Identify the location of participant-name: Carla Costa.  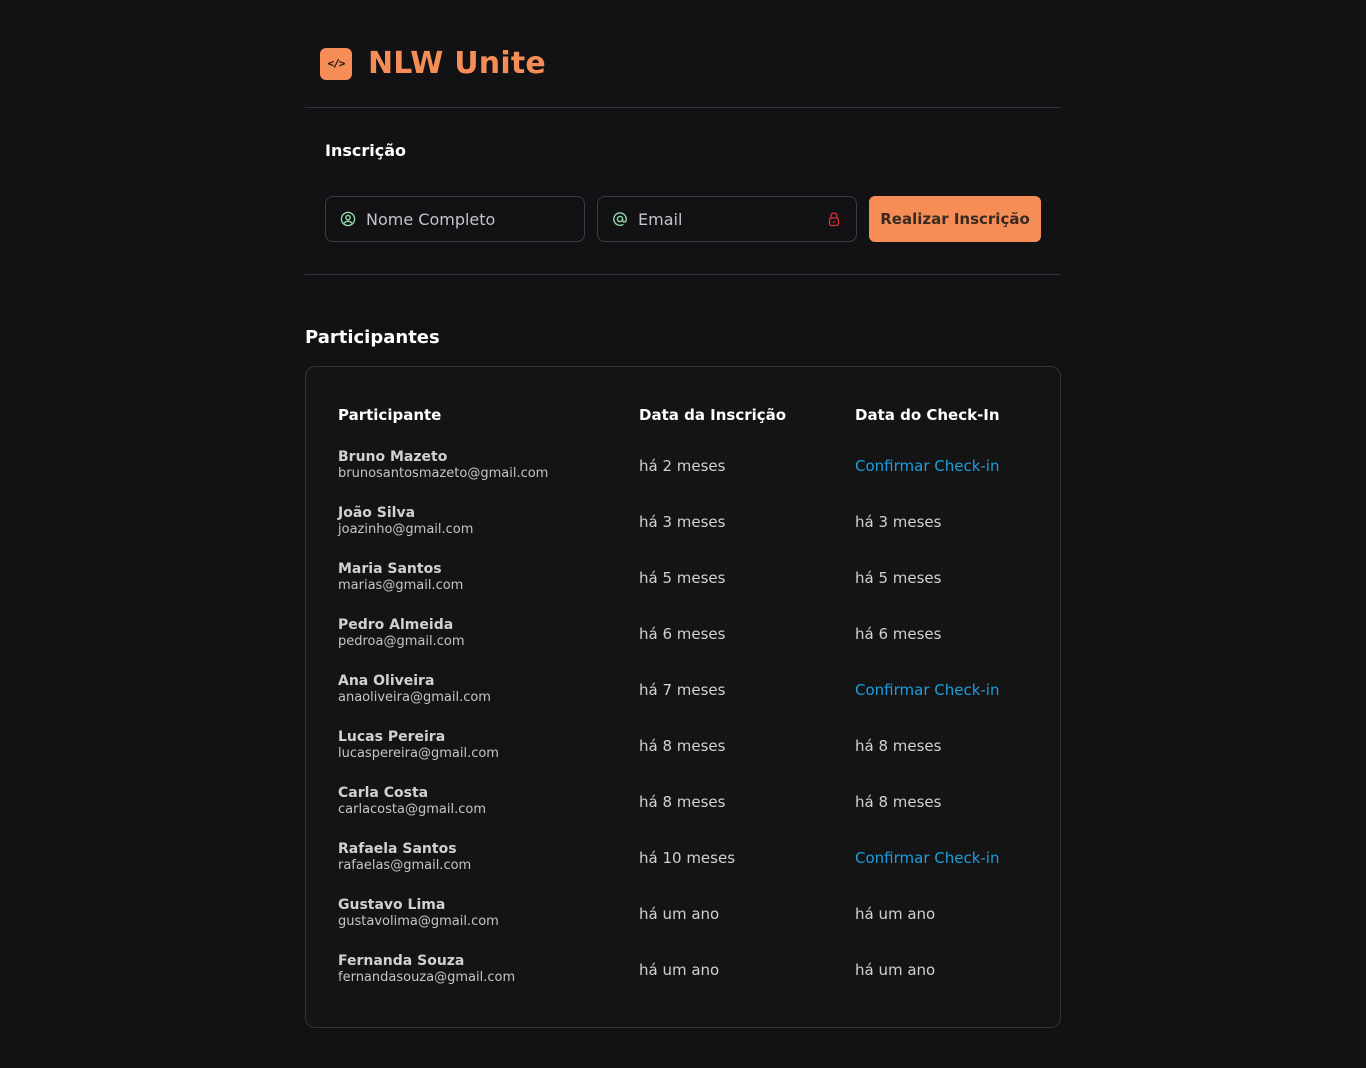
(383, 793).